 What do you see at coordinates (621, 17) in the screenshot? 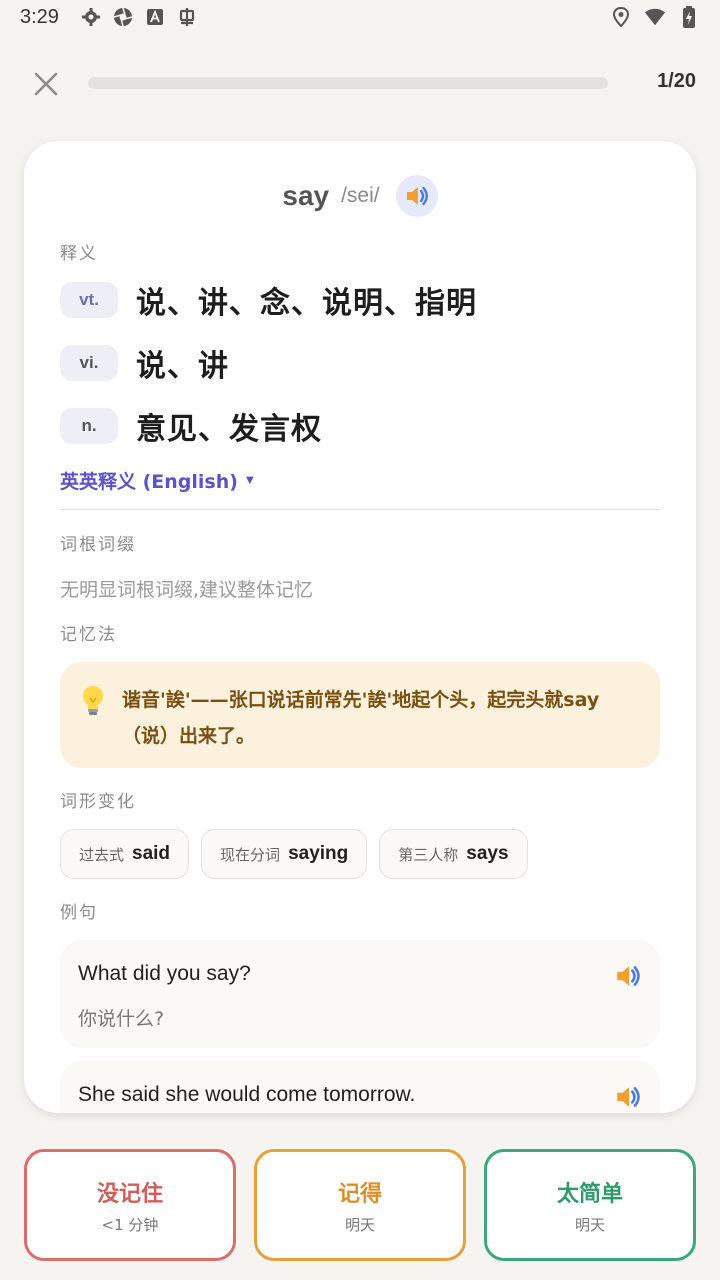
I see `location-icon` at bounding box center [621, 17].